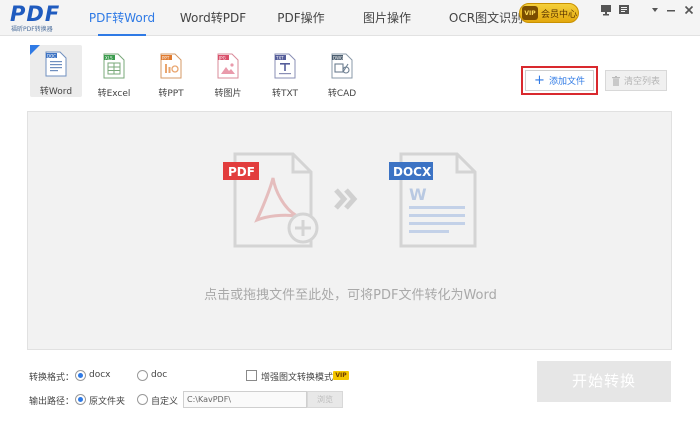 The height and width of the screenshot is (429, 700). I want to click on format-docx-radio, so click(80, 375).